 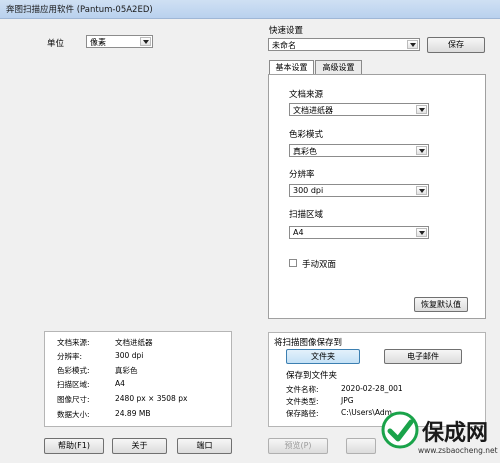 What do you see at coordinates (319, 265) in the screenshot?
I see `duplex-label: 手动双面` at bounding box center [319, 265].